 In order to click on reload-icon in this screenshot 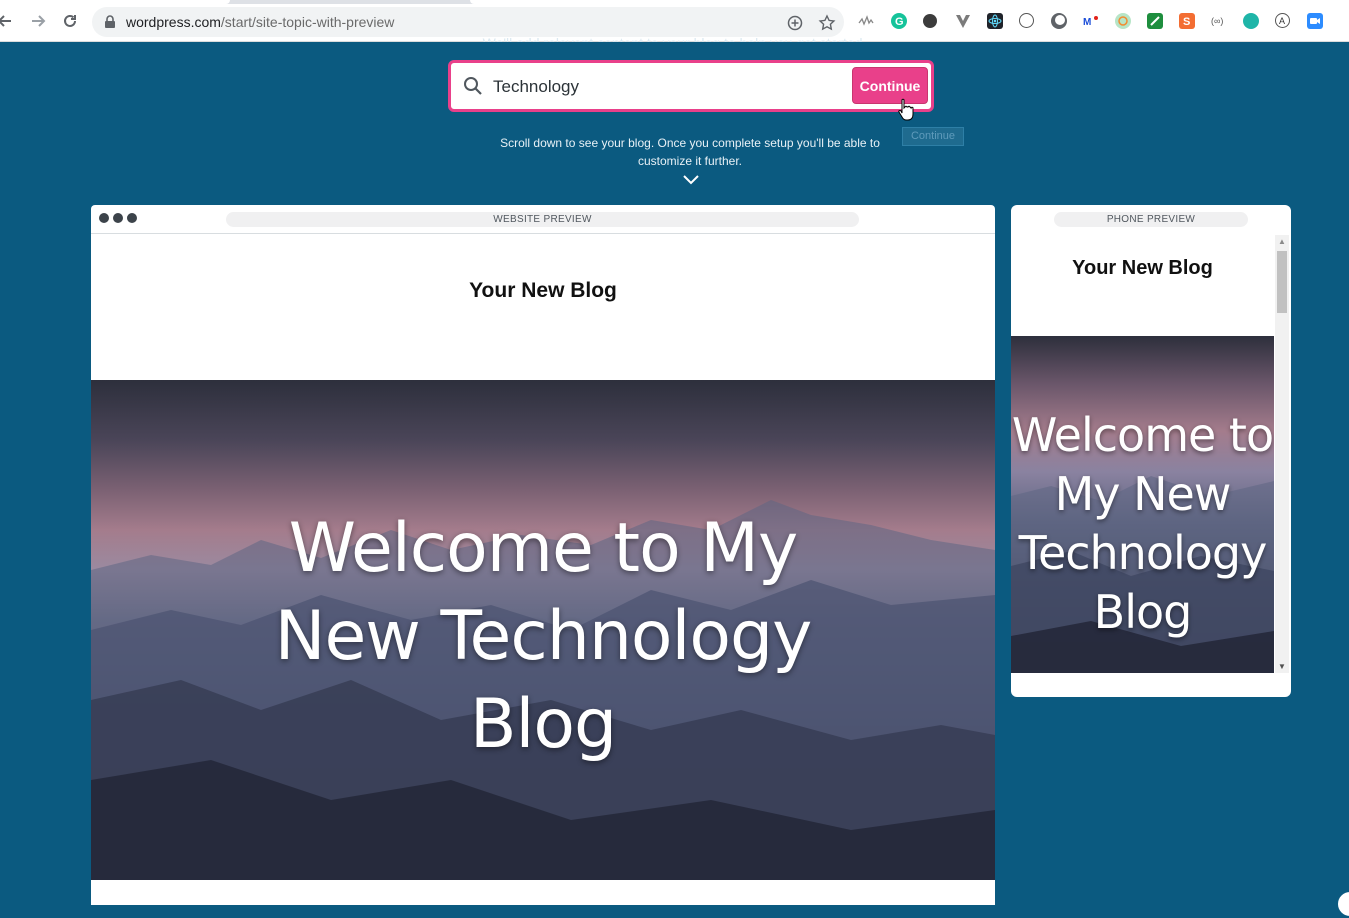, I will do `click(70, 21)`.